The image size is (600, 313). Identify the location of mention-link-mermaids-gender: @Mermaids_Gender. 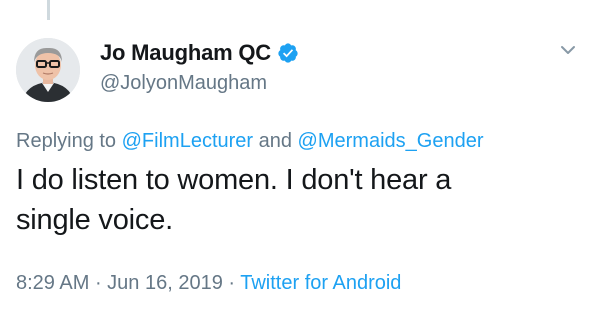
(391, 141).